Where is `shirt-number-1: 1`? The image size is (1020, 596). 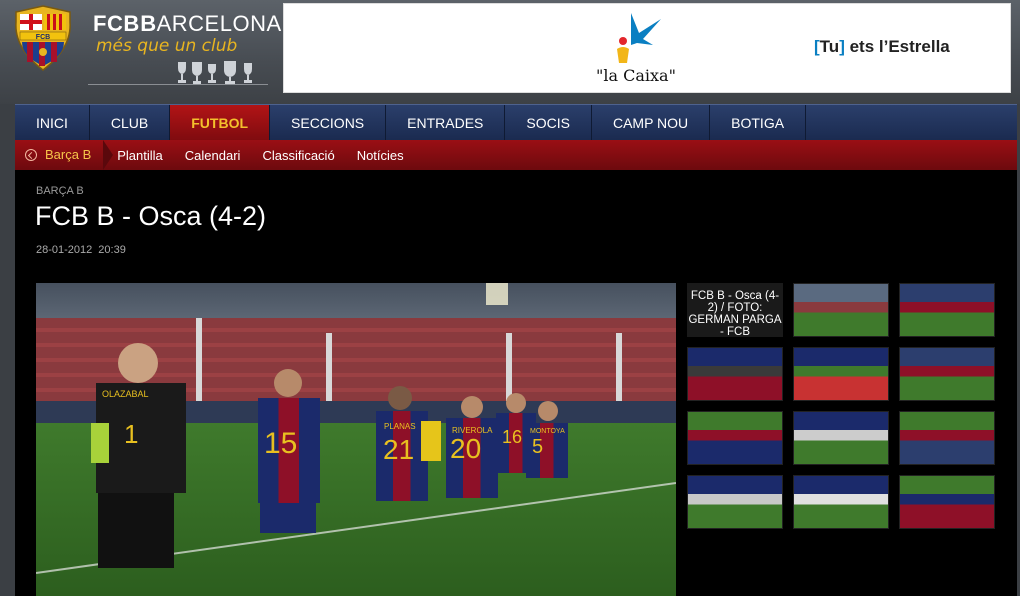
shirt-number-1: 1 is located at coordinates (131, 434).